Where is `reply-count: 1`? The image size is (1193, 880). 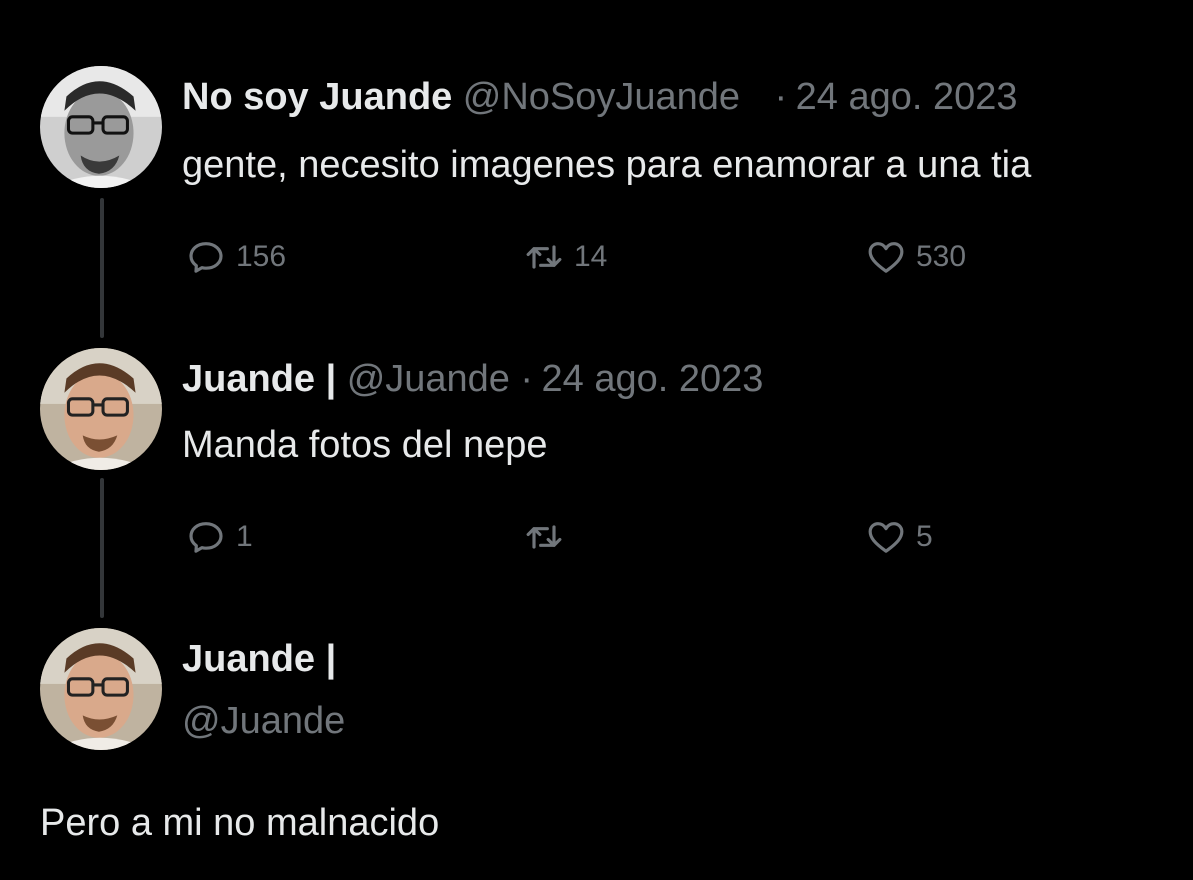 reply-count: 1 is located at coordinates (244, 536).